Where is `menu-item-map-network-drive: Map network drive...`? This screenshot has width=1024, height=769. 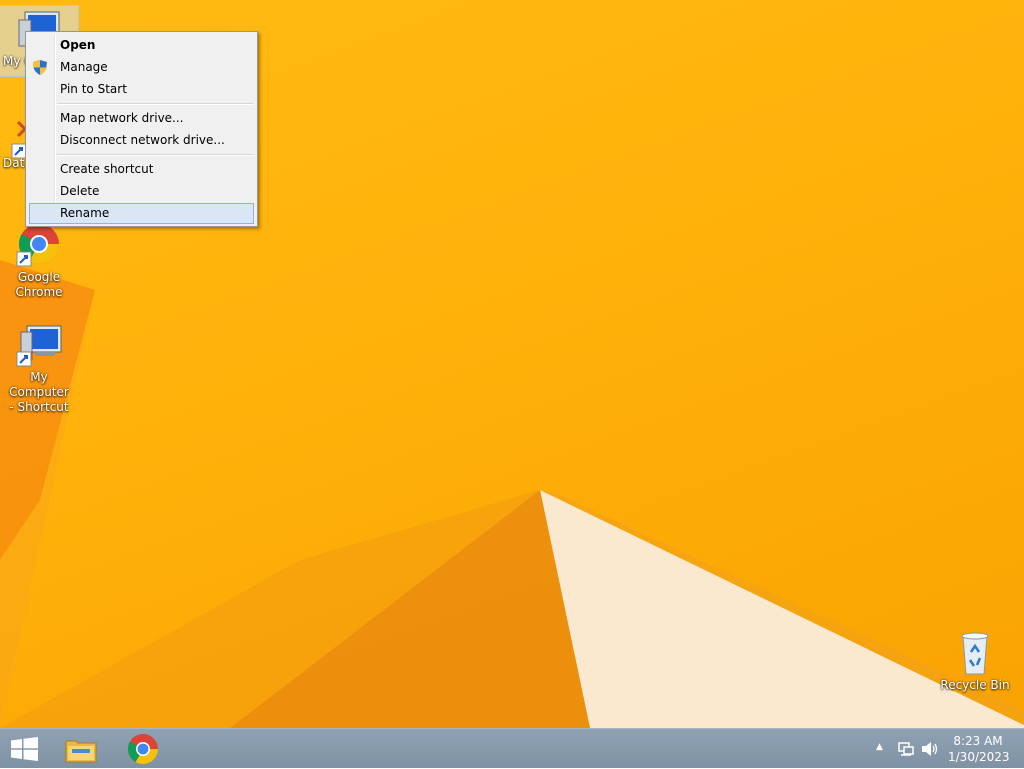
menu-item-map-network-drive: Map network drive... is located at coordinates (141, 118).